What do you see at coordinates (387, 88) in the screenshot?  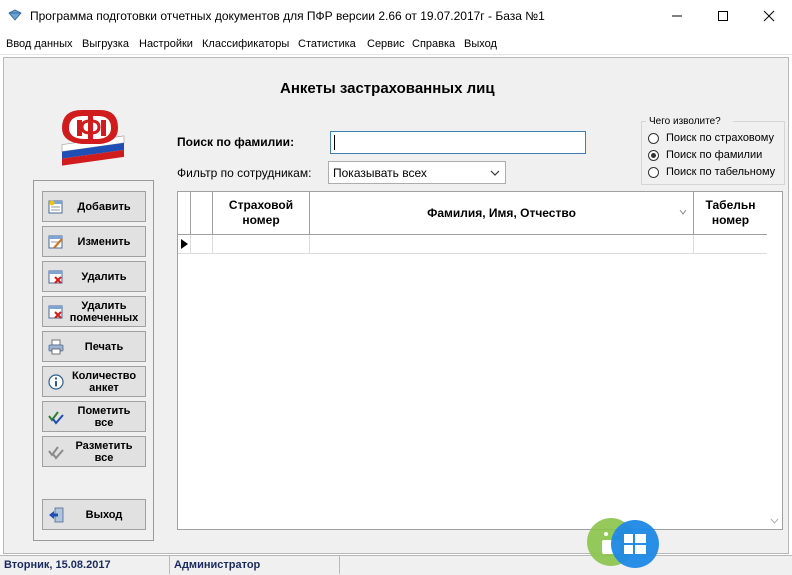 I see `form-title: Анкеты застрахованных лиц` at bounding box center [387, 88].